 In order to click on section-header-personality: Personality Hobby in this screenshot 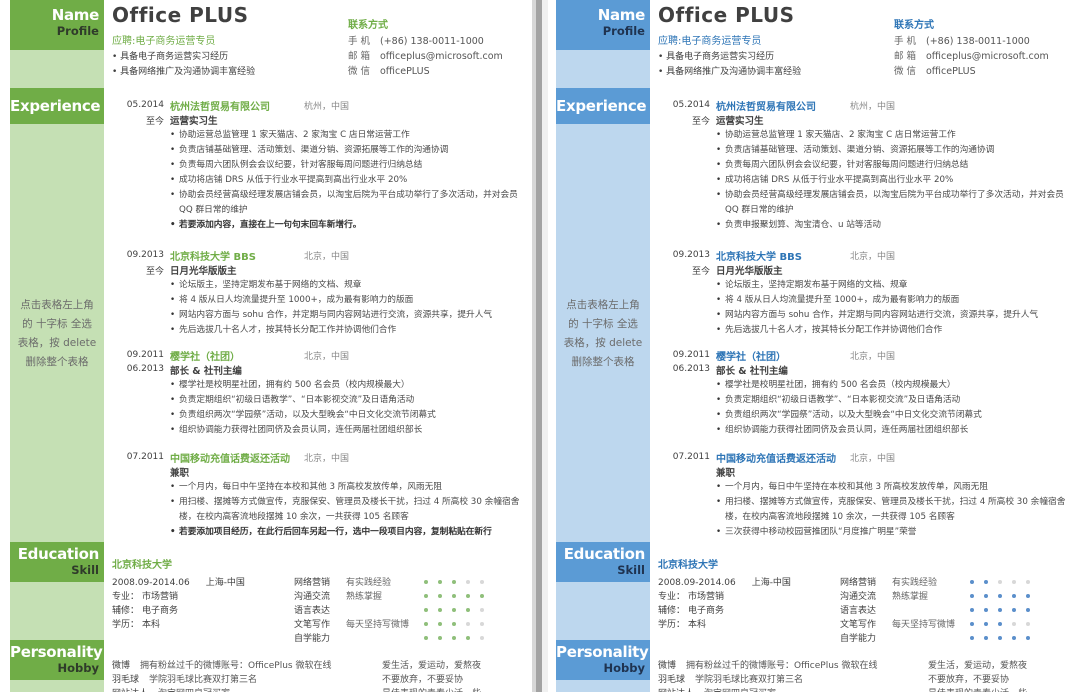, I will do `click(57, 660)`.